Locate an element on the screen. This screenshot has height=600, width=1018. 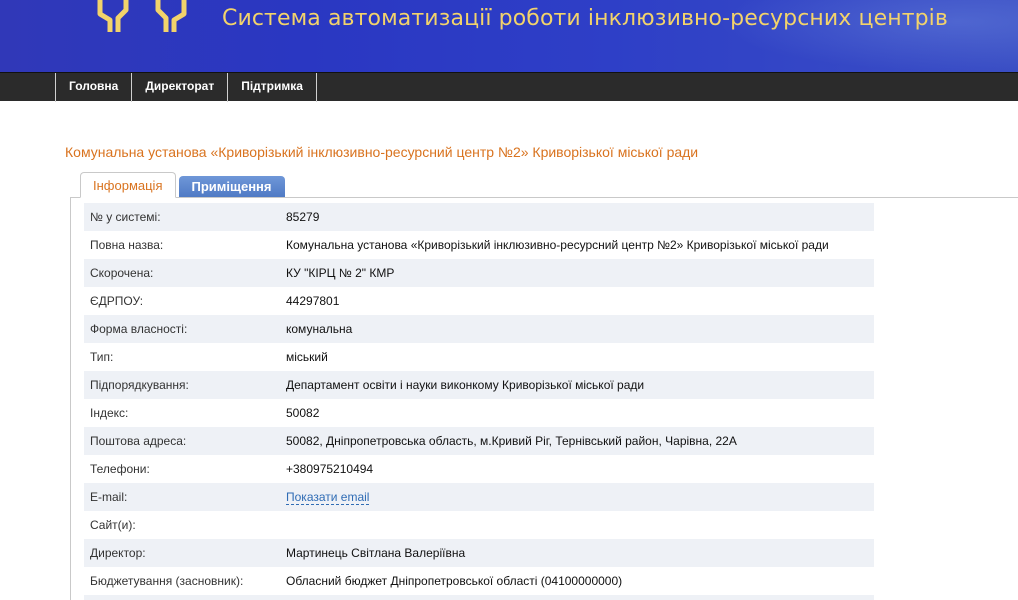
row-value: 44297801 is located at coordinates (580, 301).